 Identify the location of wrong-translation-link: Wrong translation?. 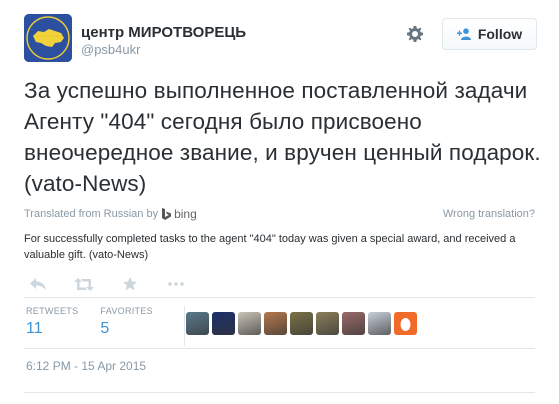
(489, 214).